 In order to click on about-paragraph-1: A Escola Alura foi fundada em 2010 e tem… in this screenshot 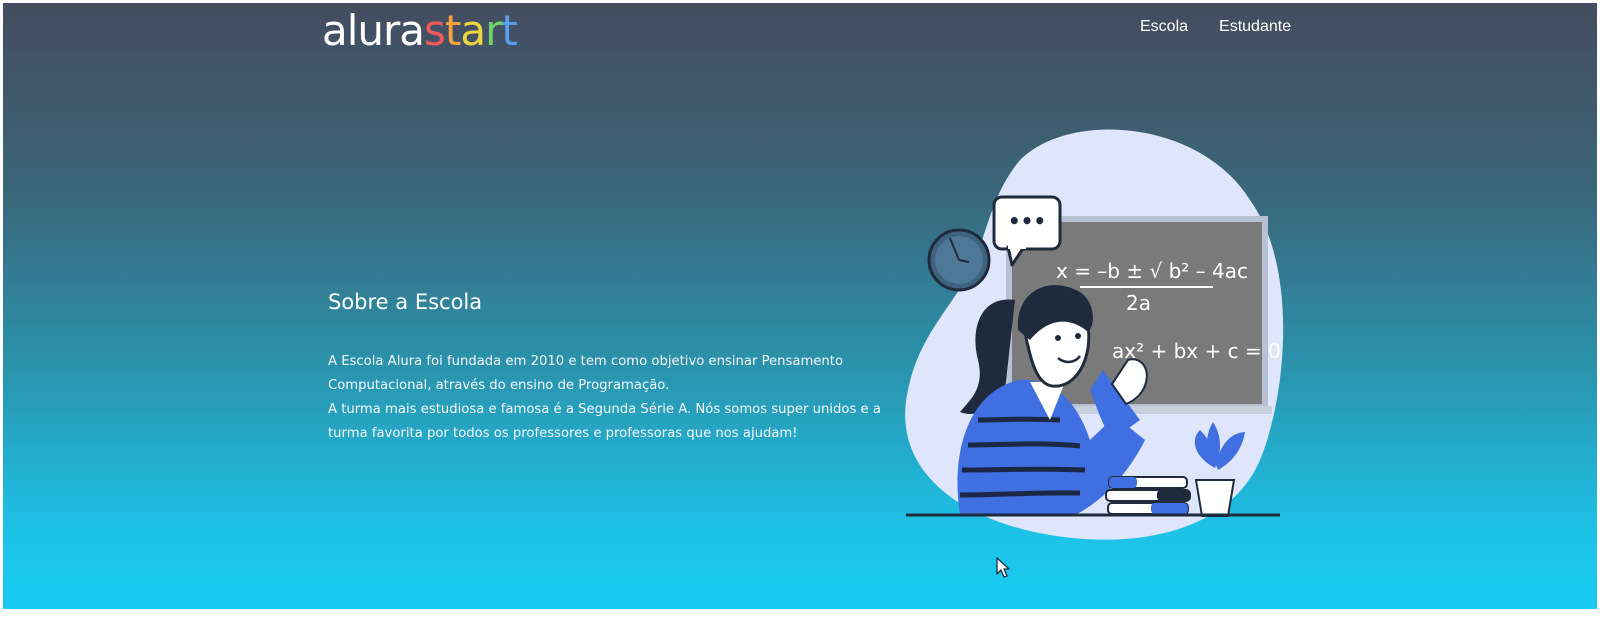, I will do `click(586, 373)`.